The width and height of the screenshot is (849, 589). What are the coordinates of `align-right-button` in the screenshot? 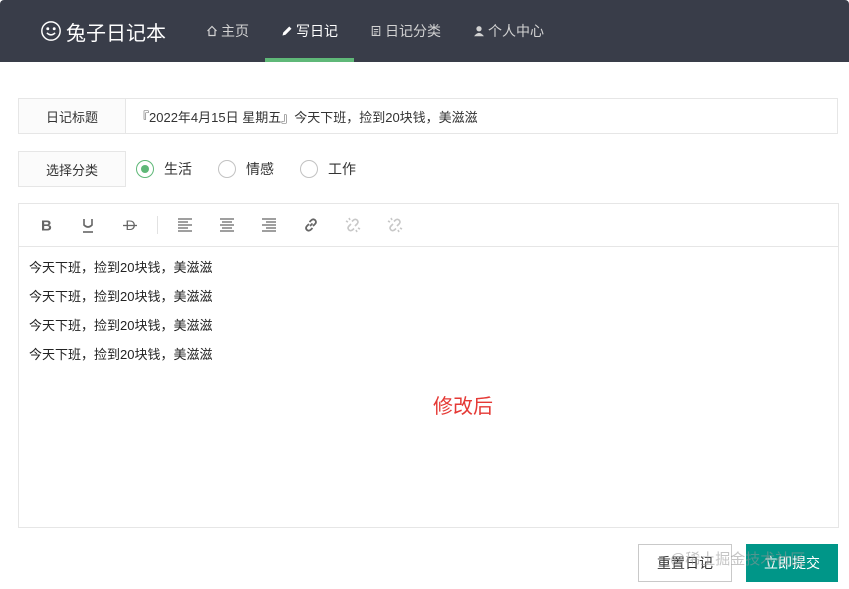 It's located at (269, 225).